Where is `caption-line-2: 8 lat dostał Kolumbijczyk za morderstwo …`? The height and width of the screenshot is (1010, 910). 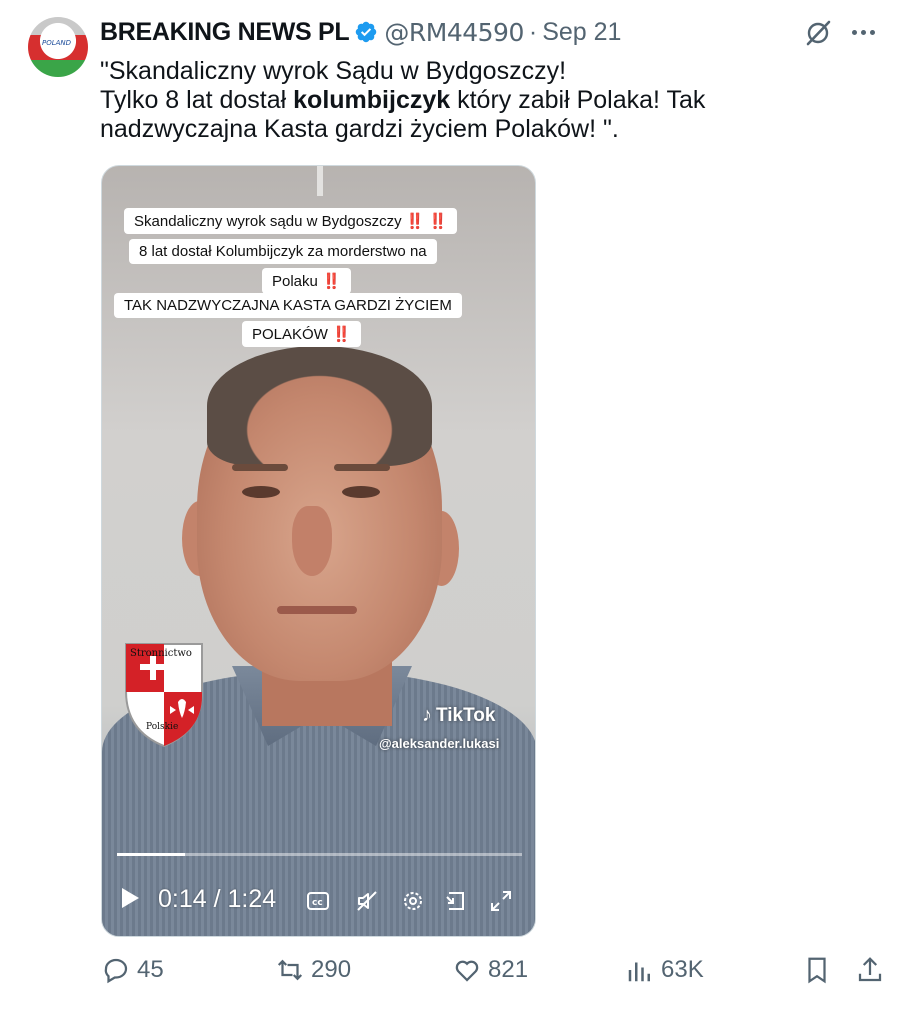 caption-line-2: 8 lat dostał Kolumbijczyk za morderstwo … is located at coordinates (283, 251).